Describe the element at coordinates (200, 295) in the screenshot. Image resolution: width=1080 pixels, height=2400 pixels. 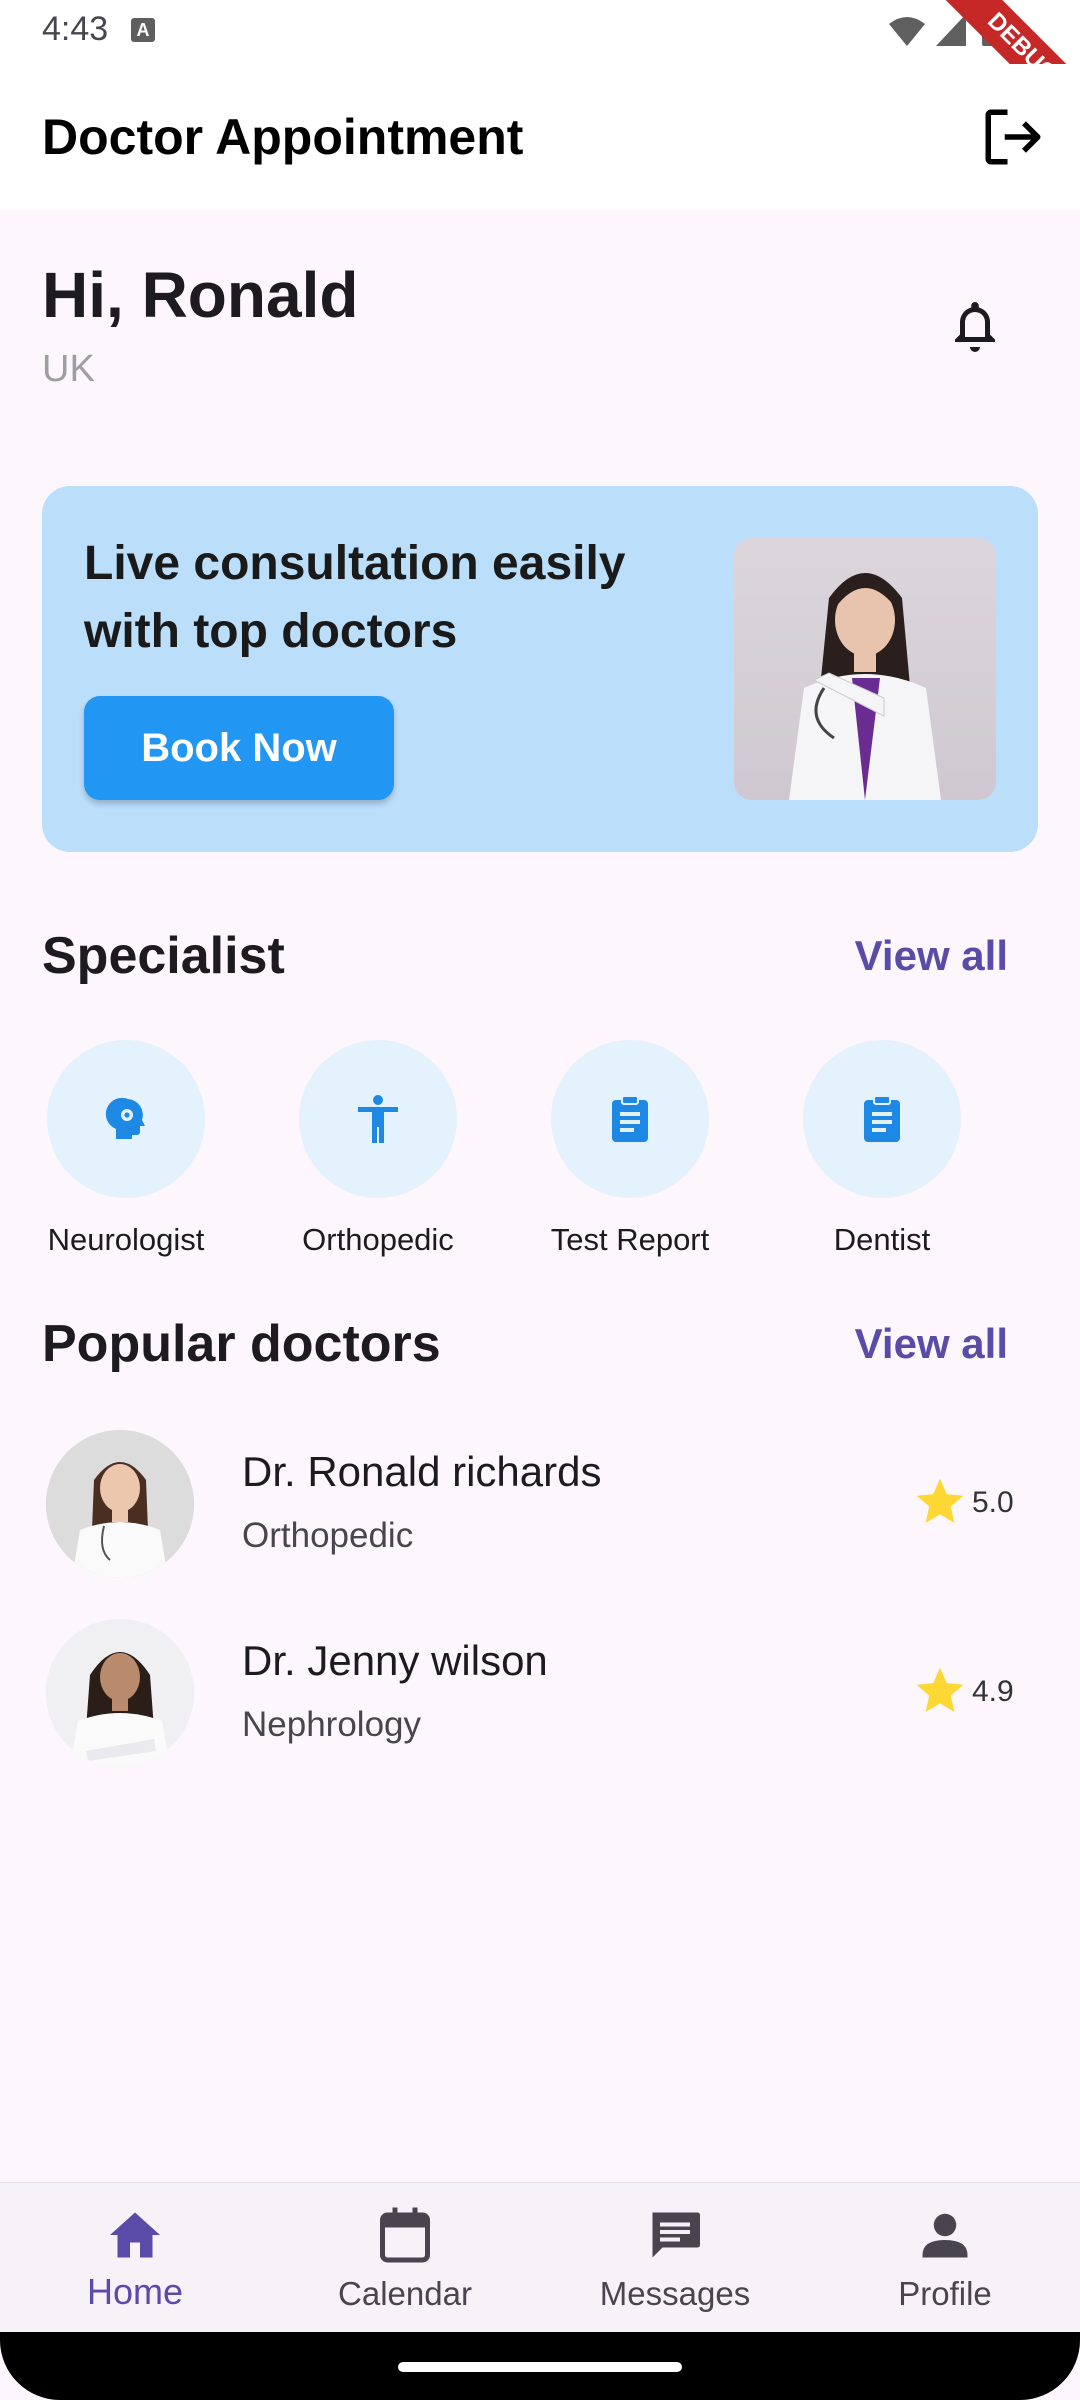
I see `greeting-title: Hi, Ronald` at that location.